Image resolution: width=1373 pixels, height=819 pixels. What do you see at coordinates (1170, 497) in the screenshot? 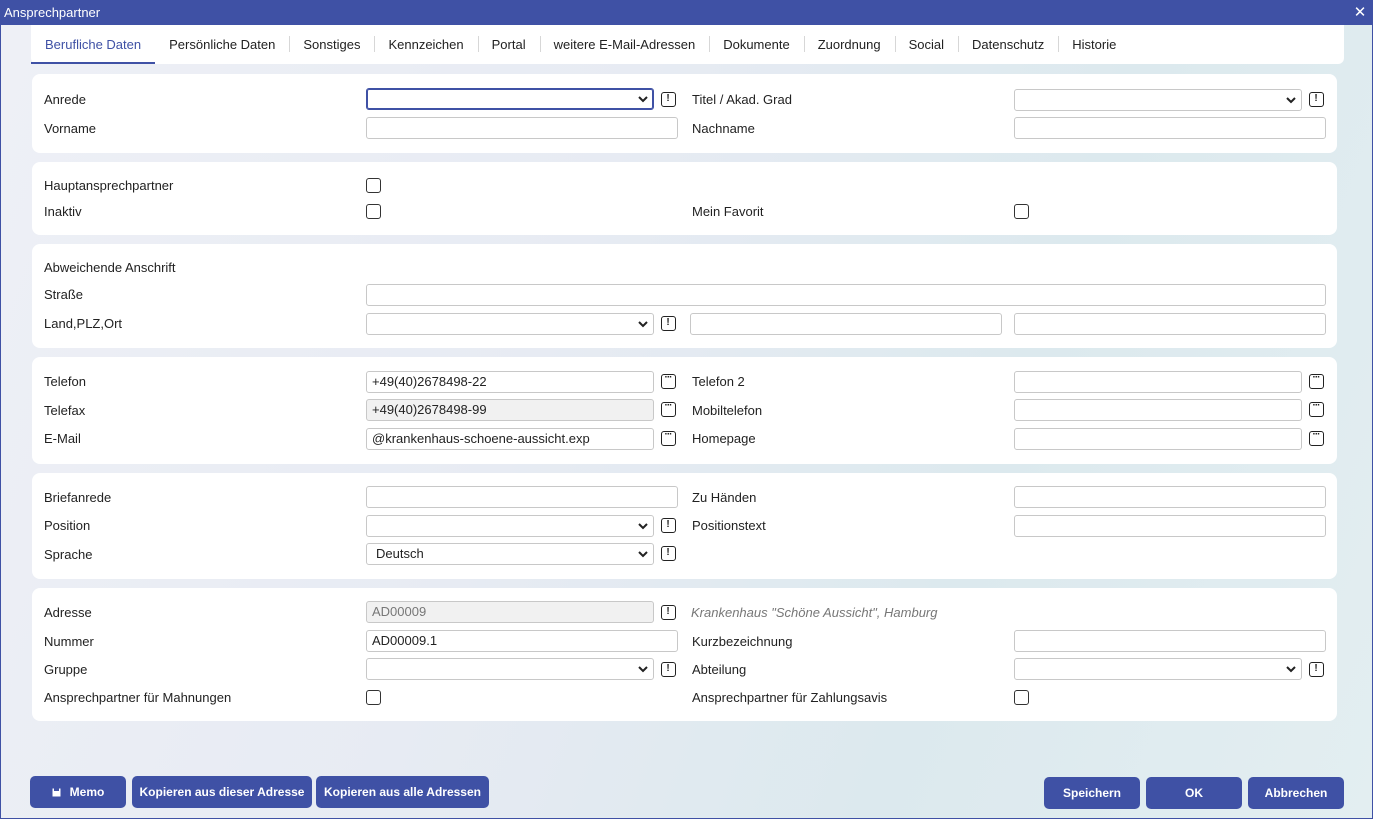
I see `zu-haenden-input` at bounding box center [1170, 497].